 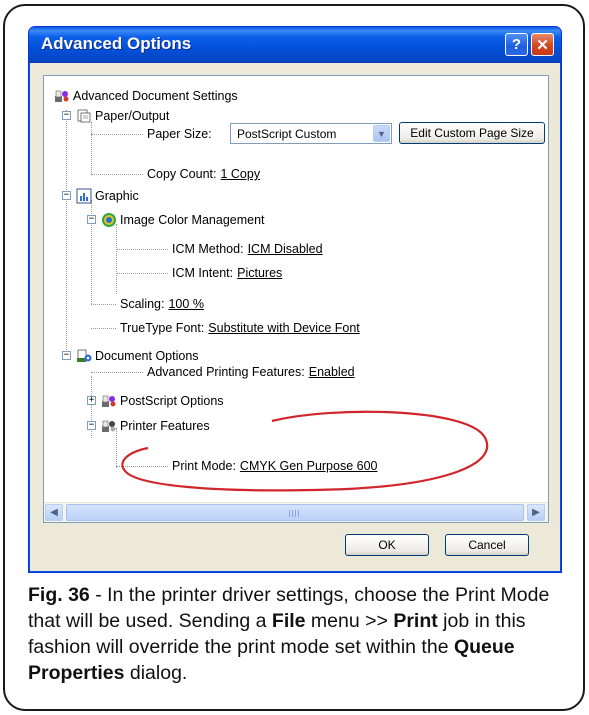 What do you see at coordinates (381, 133) in the screenshot?
I see `chevron-down-icon: ▼` at bounding box center [381, 133].